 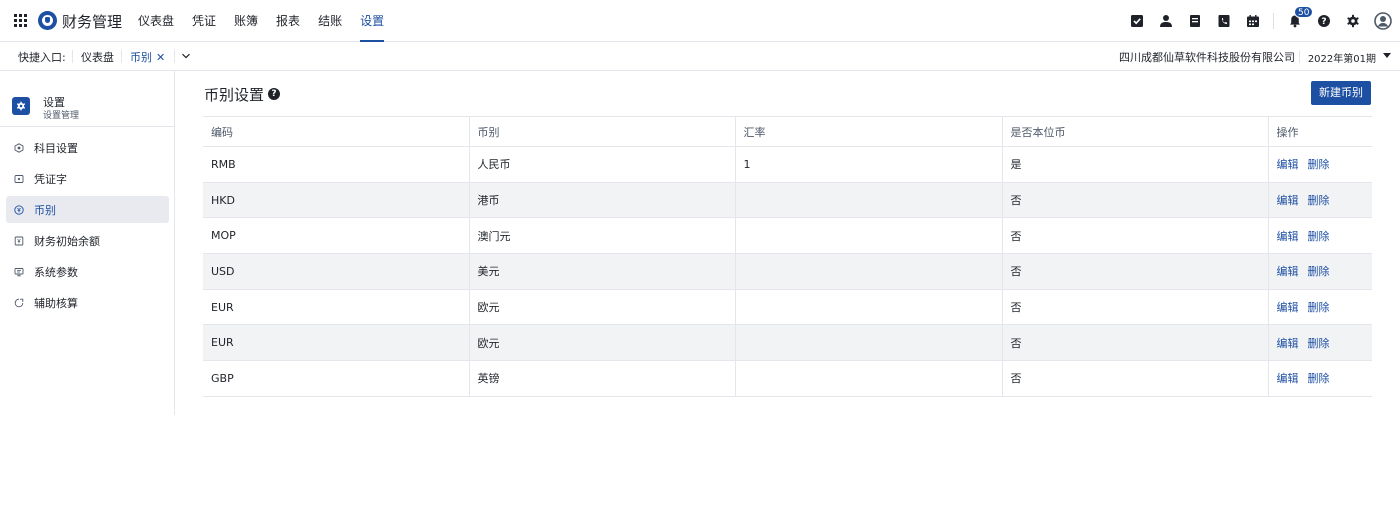 I want to click on chevron-down-icon, so click(x=186, y=56).